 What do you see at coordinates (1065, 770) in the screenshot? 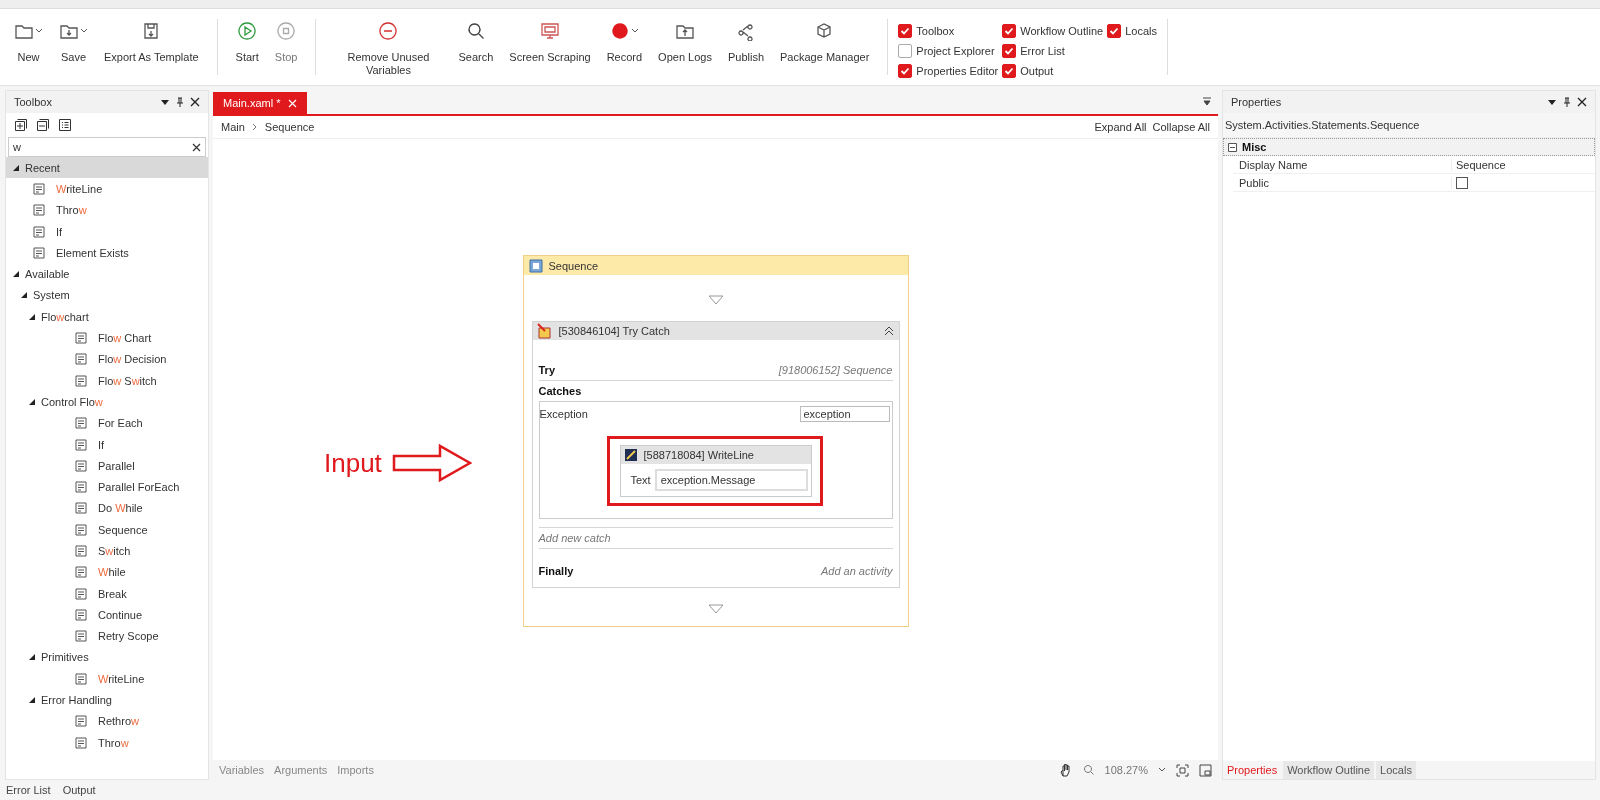
I see `hand-icon` at bounding box center [1065, 770].